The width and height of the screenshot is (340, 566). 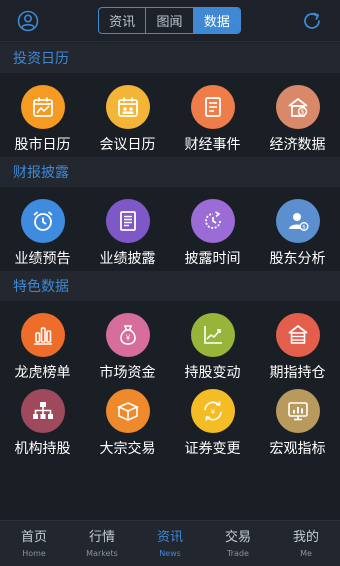 What do you see at coordinates (212, 145) in the screenshot?
I see `item-label: 财经事件` at bounding box center [212, 145].